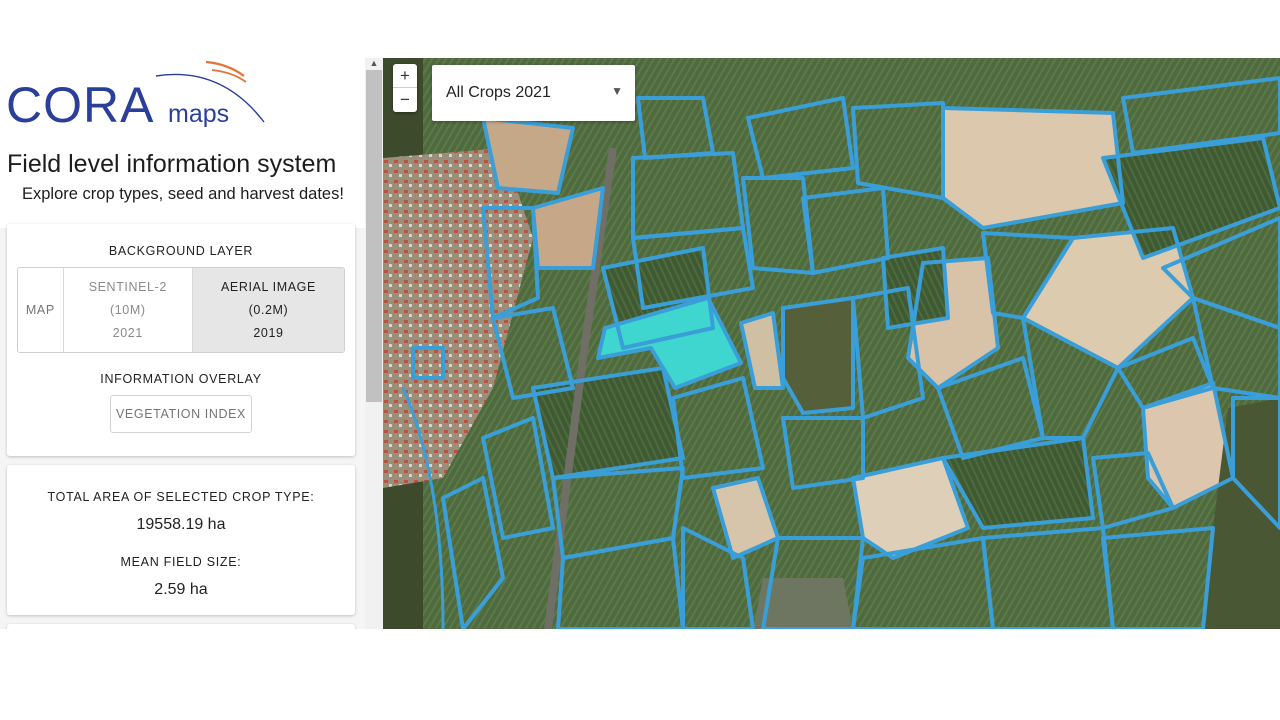 The image size is (1280, 720). What do you see at coordinates (405, 100) in the screenshot?
I see `zoom-out-button: −` at bounding box center [405, 100].